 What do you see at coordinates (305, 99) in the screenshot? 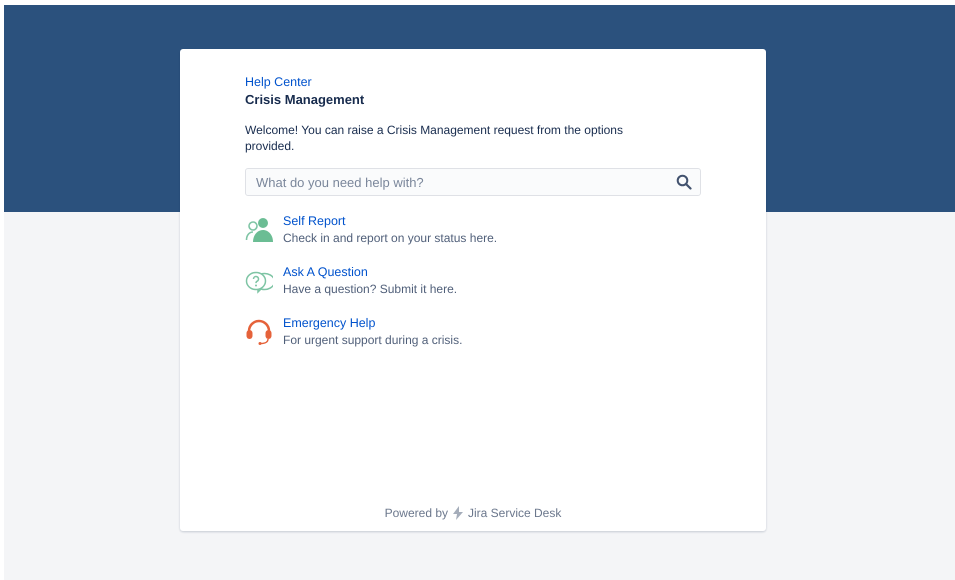
I see `portal-title: Crisis Management` at bounding box center [305, 99].